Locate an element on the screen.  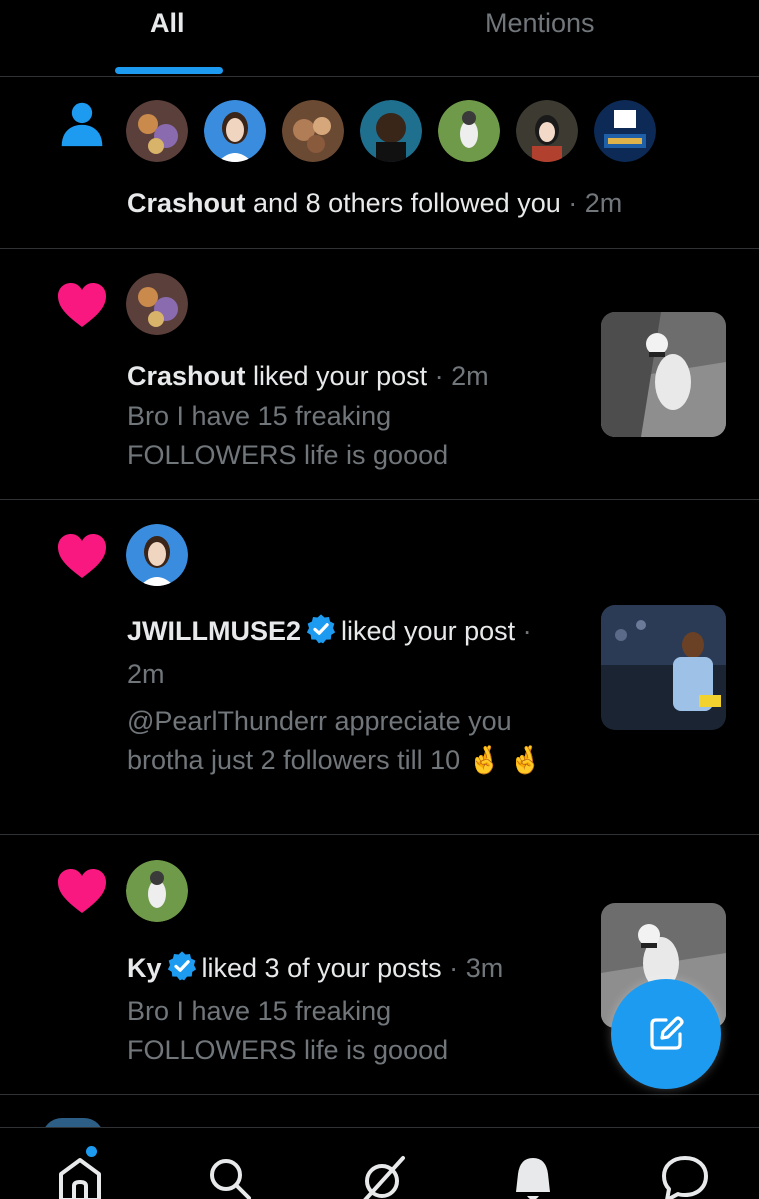
home-icon is located at coordinates (80, 1176).